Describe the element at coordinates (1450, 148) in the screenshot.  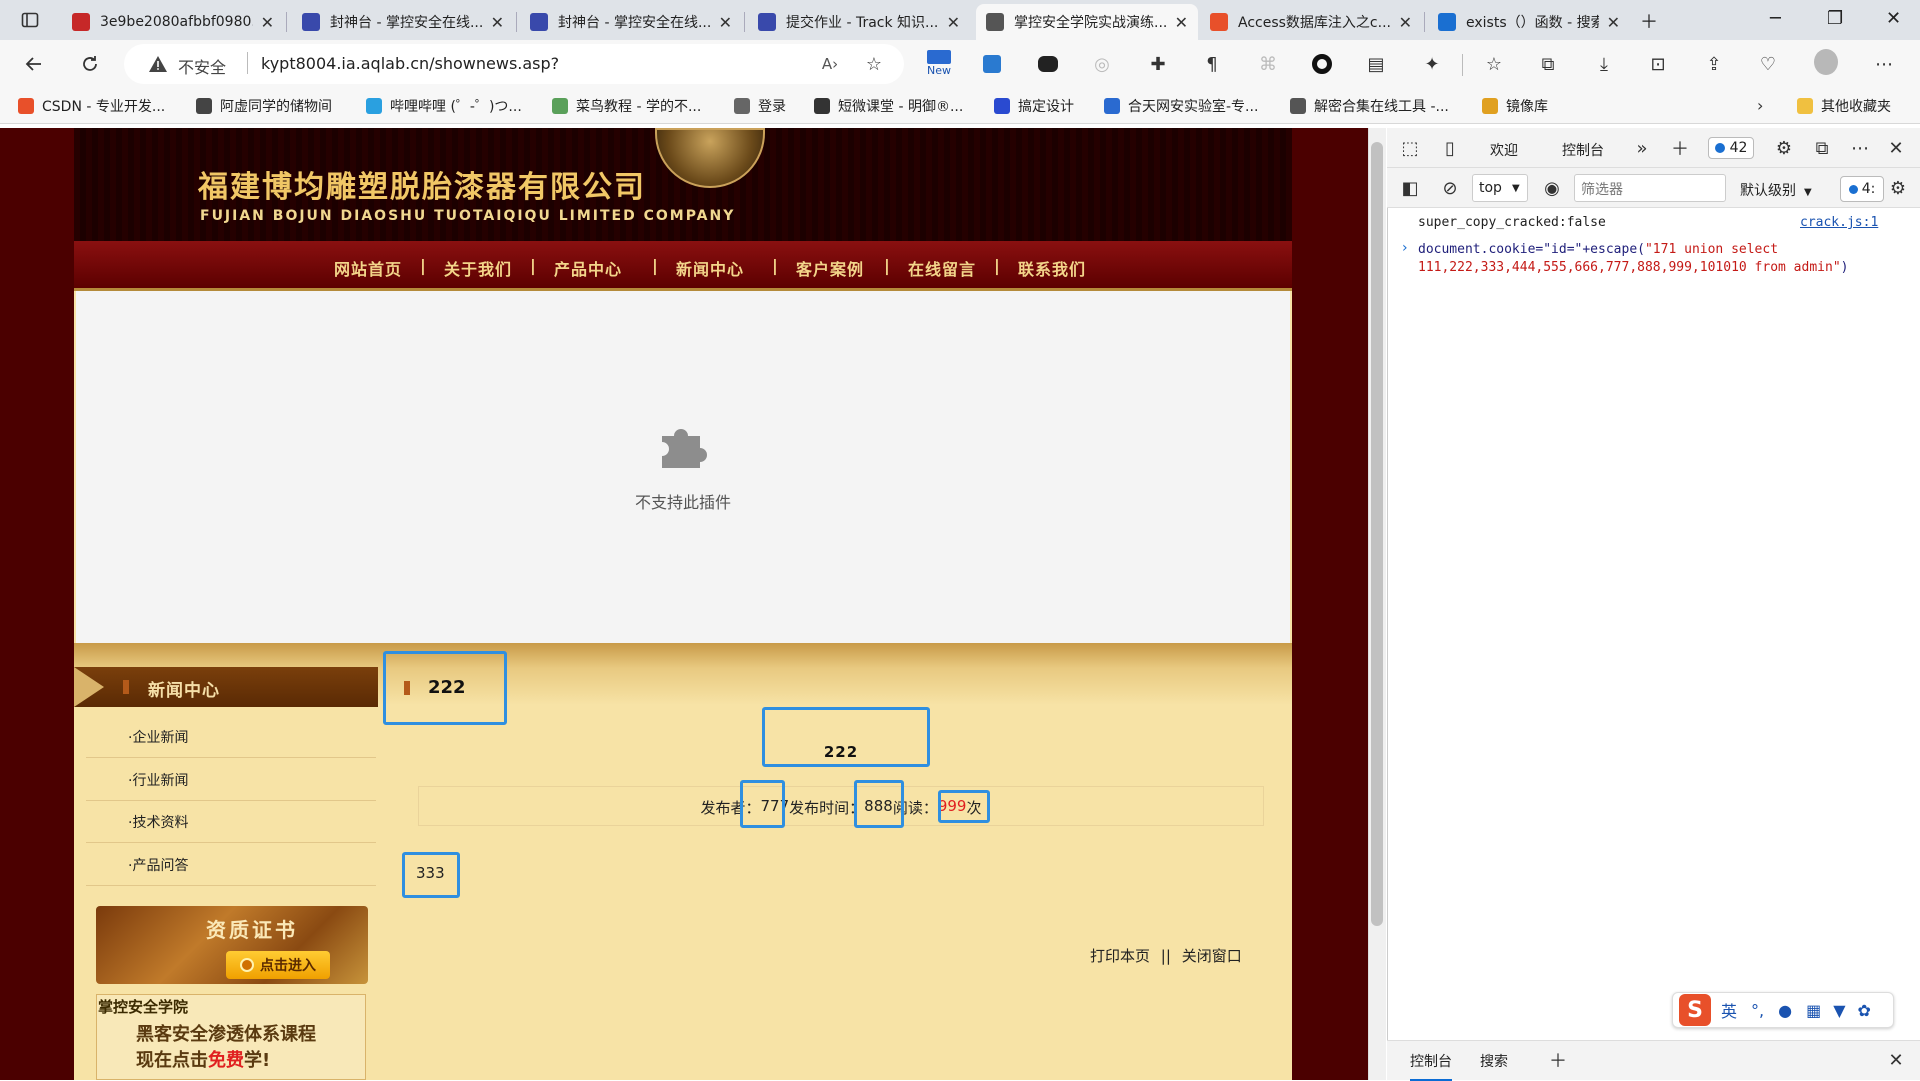
I see `device-emulation-icon: ▯` at that location.